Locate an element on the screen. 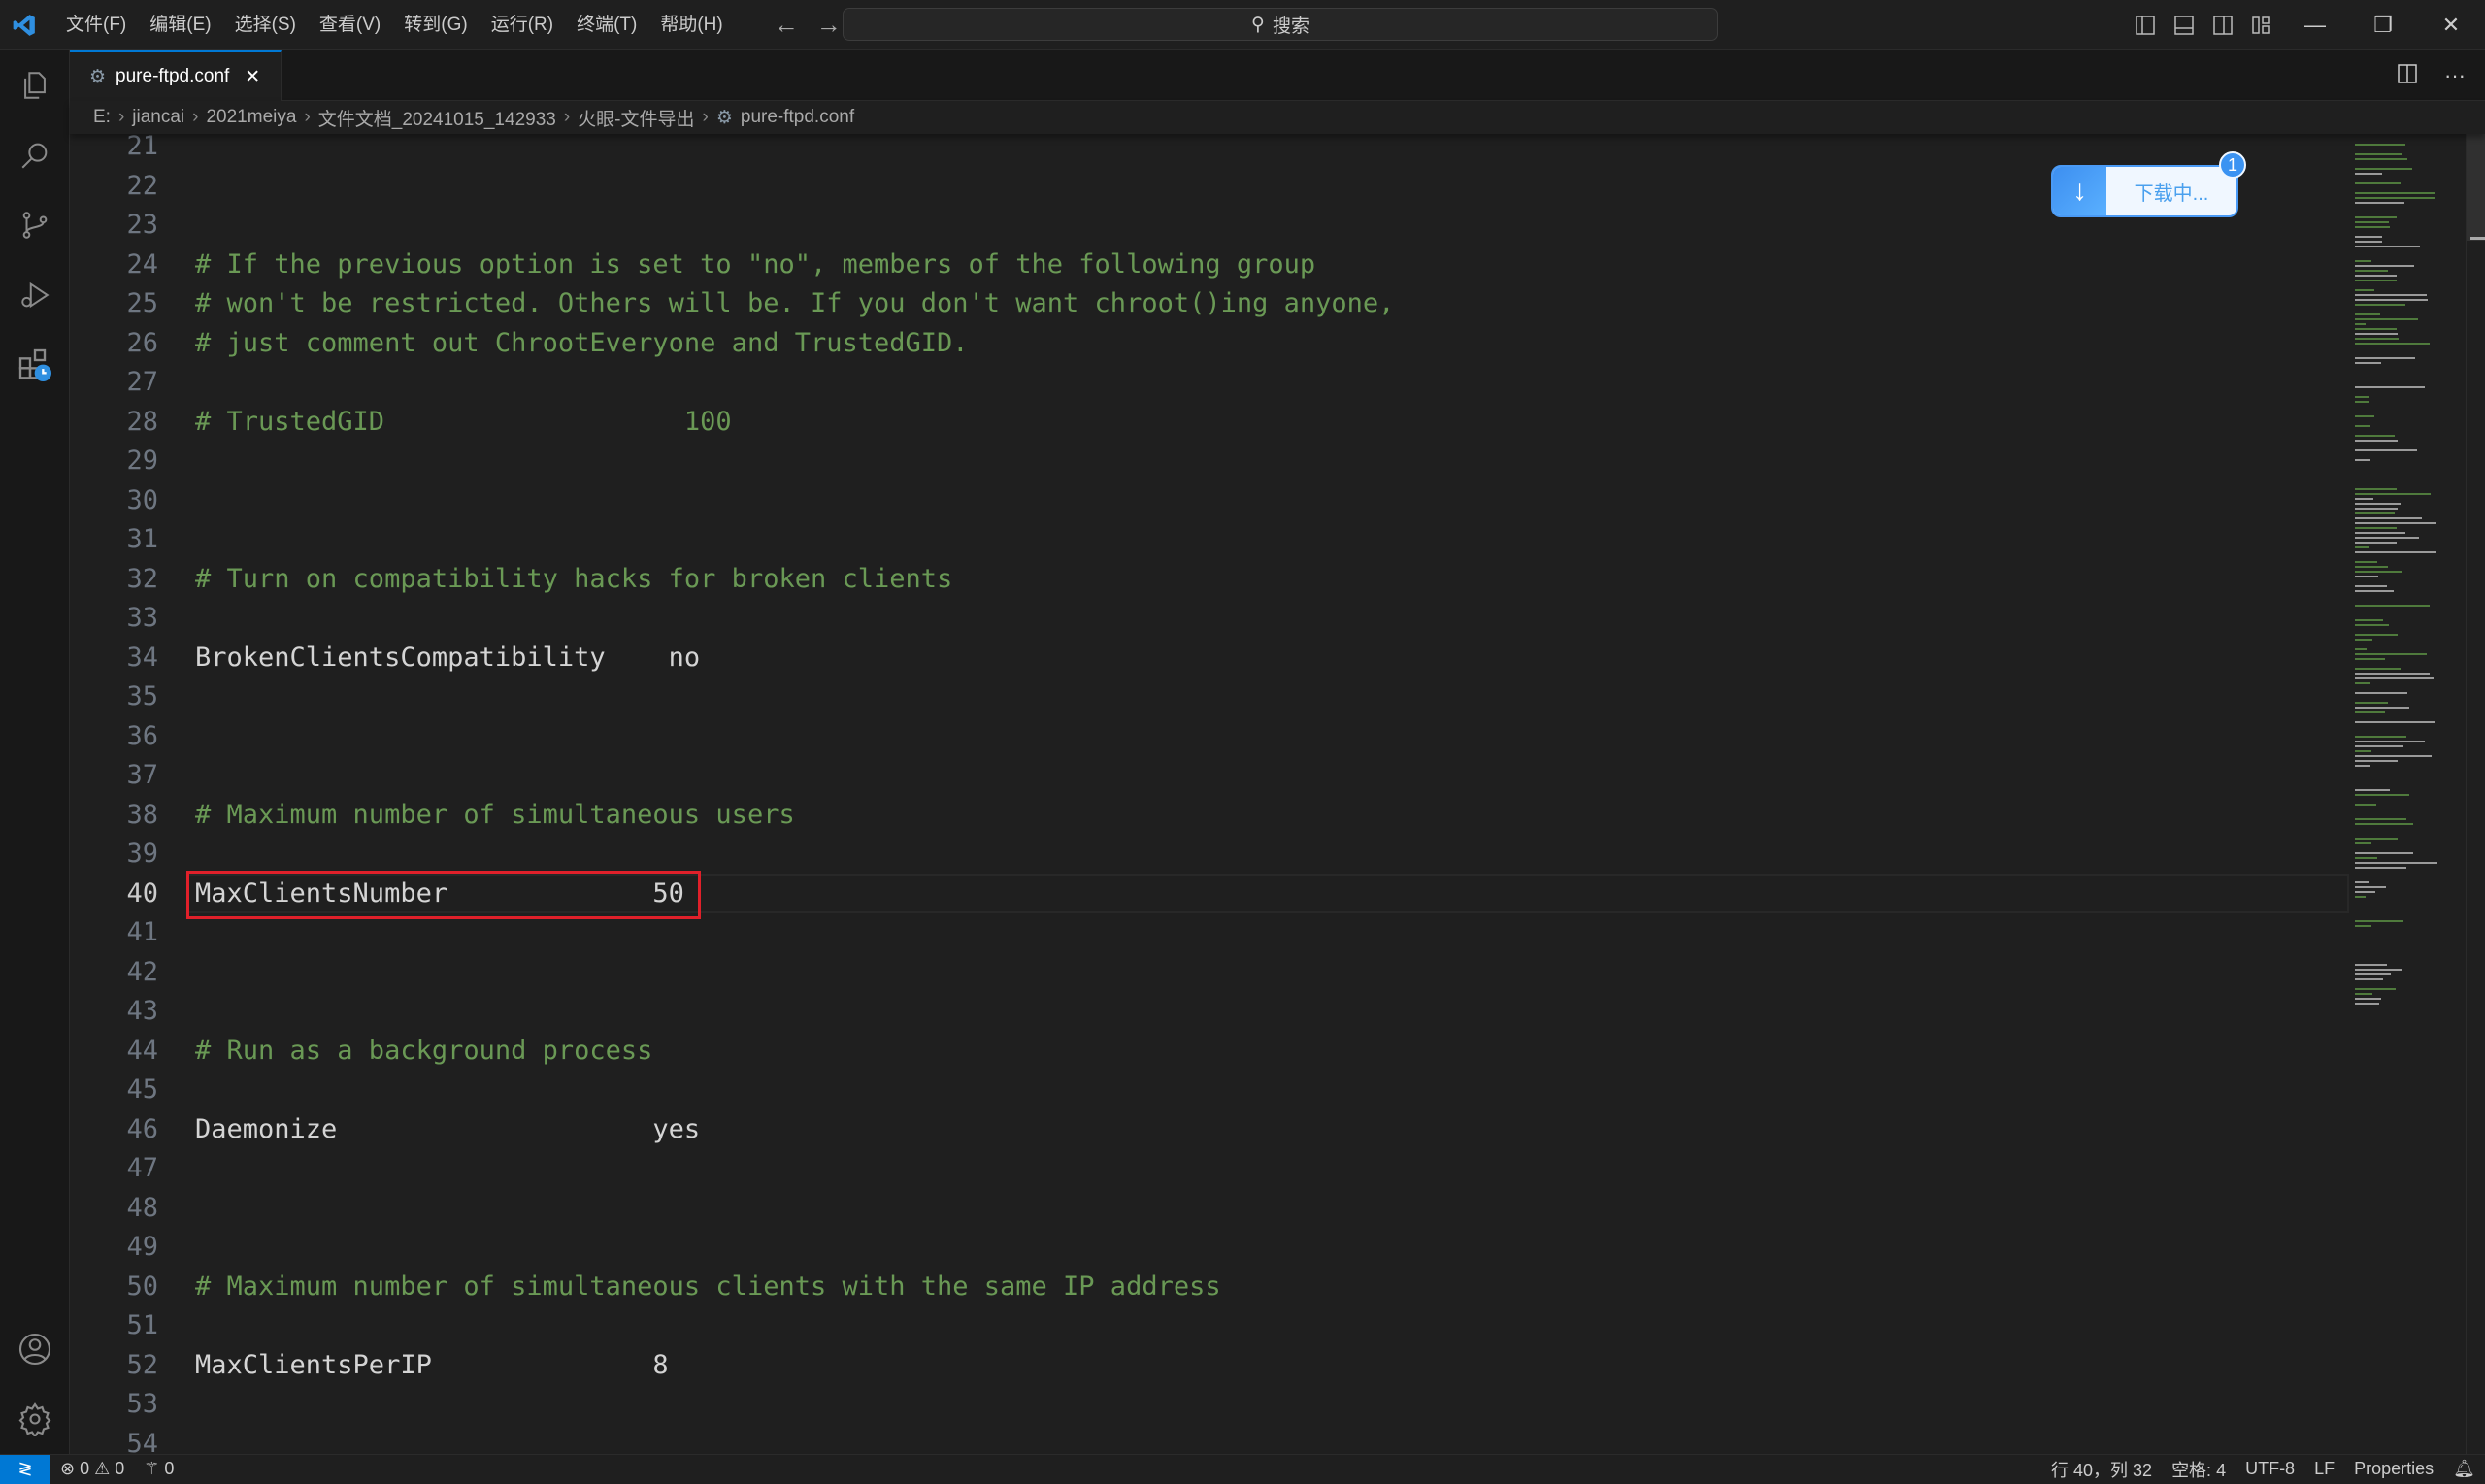  breadcrumb-item: E: is located at coordinates (102, 117).